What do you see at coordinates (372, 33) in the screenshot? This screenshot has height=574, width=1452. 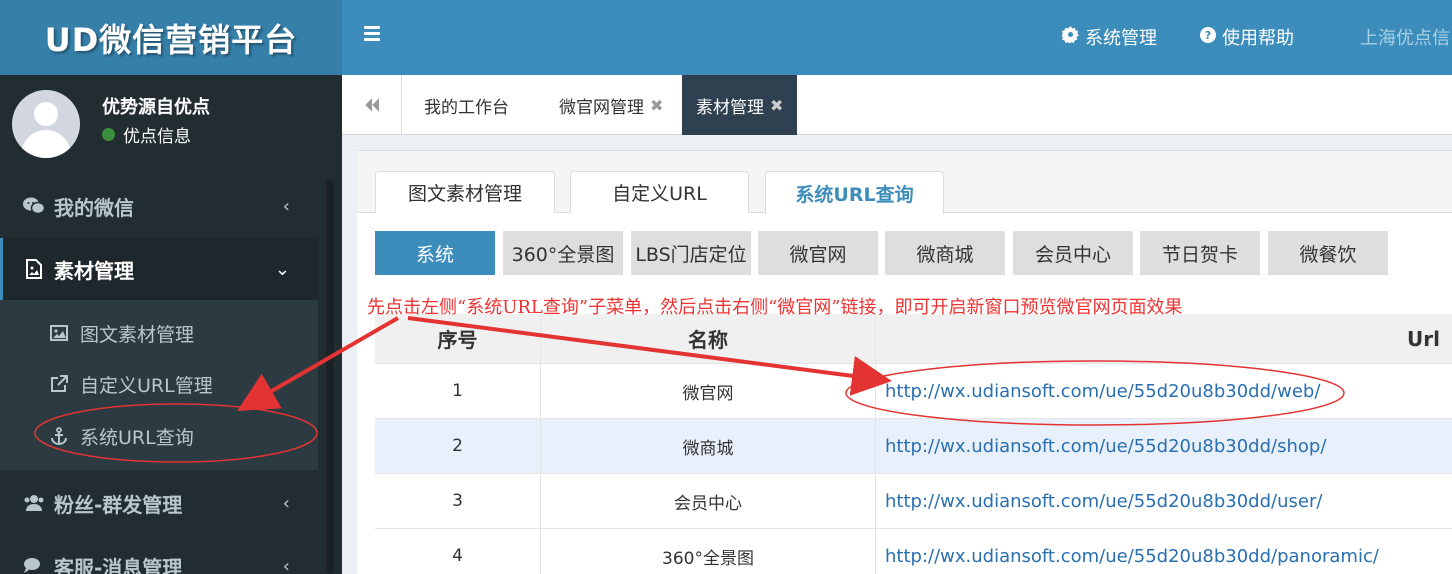 I see `menu-toggle-icon` at bounding box center [372, 33].